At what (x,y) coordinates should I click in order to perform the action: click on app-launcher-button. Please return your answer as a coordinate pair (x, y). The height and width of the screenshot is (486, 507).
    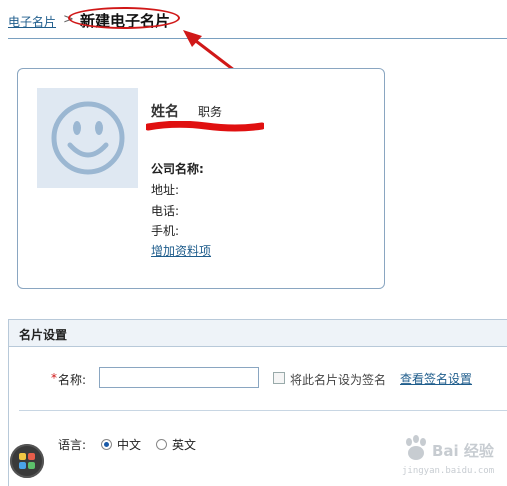
    Looking at the image, I should click on (27, 461).